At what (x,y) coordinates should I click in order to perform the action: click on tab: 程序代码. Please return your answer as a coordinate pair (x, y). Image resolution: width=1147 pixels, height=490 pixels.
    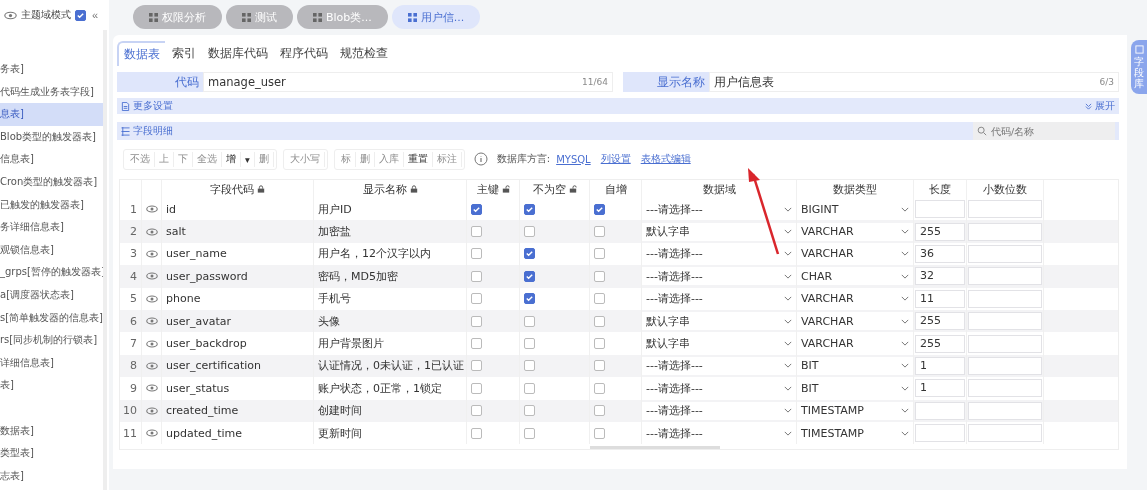
    Looking at the image, I should click on (304, 53).